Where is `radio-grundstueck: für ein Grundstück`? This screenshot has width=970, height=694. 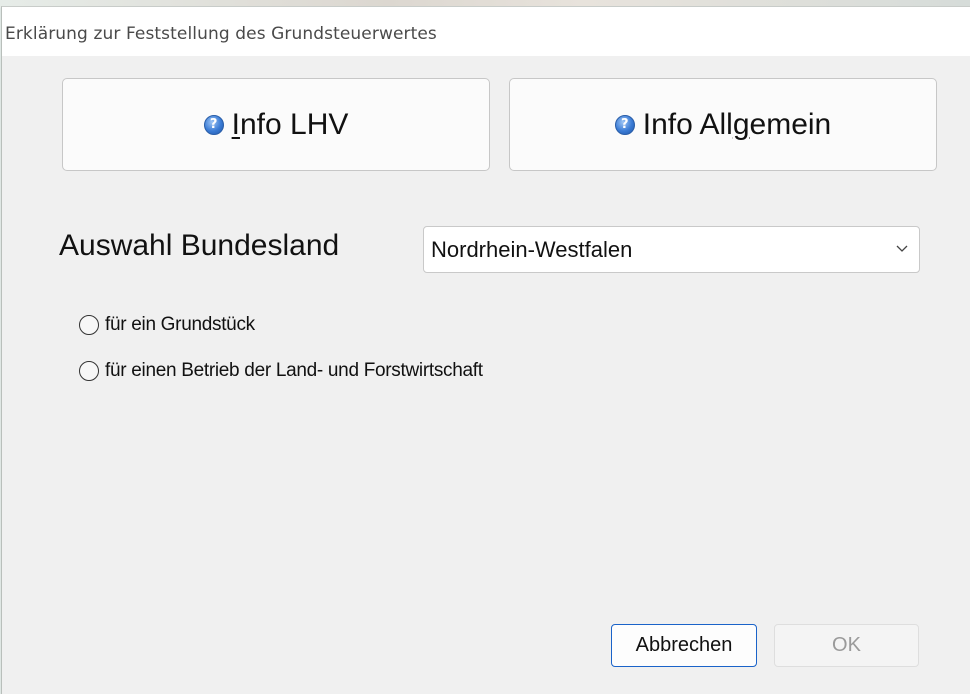
radio-grundstueck: für ein Grundstück is located at coordinates (167, 325).